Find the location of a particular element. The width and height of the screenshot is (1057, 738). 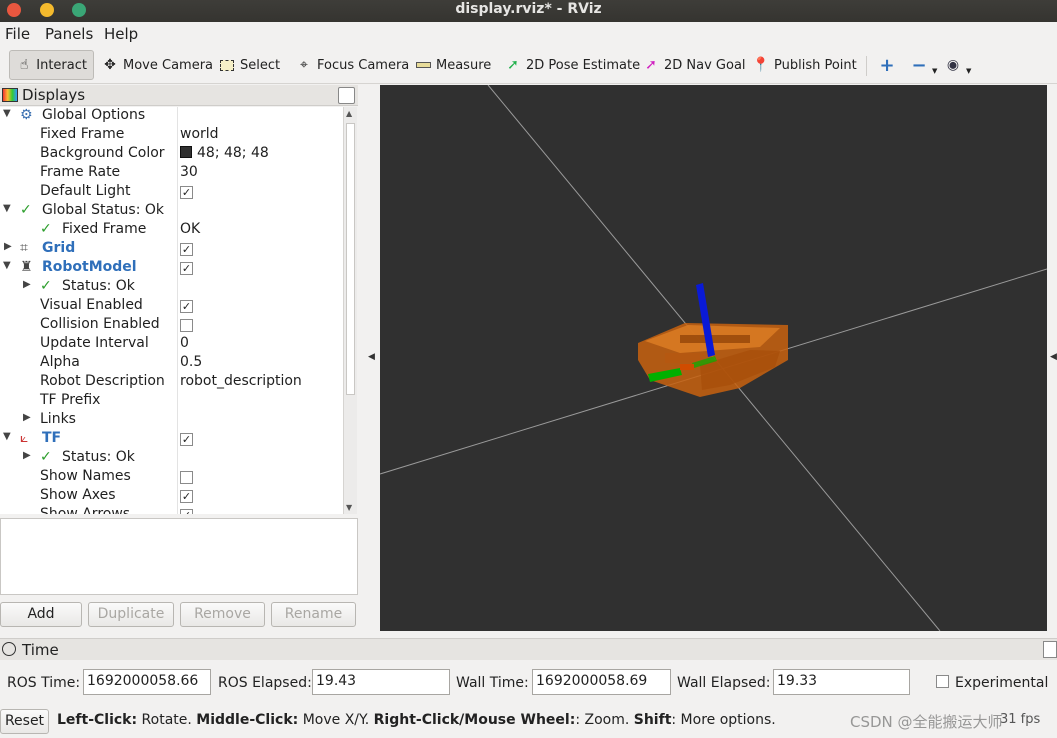

focus-camera-label: Focus Camera is located at coordinates (363, 65).